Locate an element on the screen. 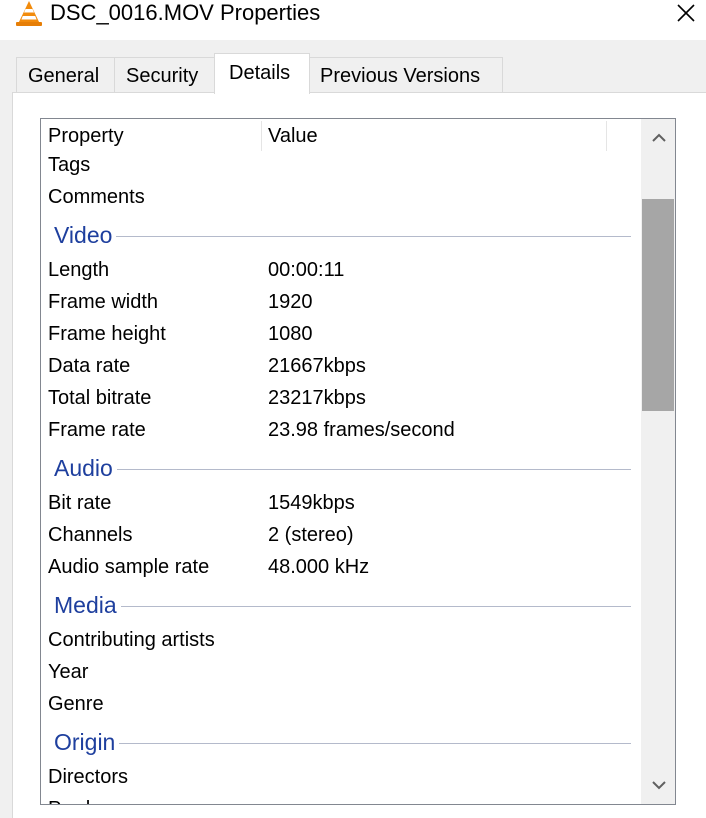 This screenshot has height=818, width=706. property-name: Data rate is located at coordinates (89, 366).